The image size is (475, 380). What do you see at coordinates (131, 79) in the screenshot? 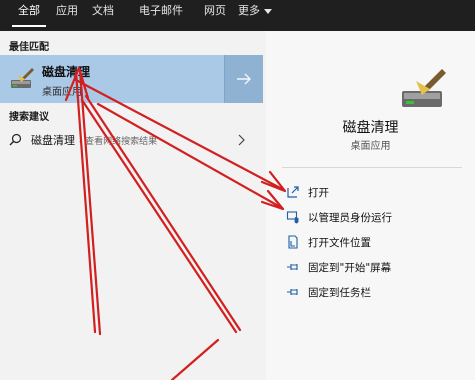
I see `best-match-item: 磁盘清理 桌面应用` at bounding box center [131, 79].